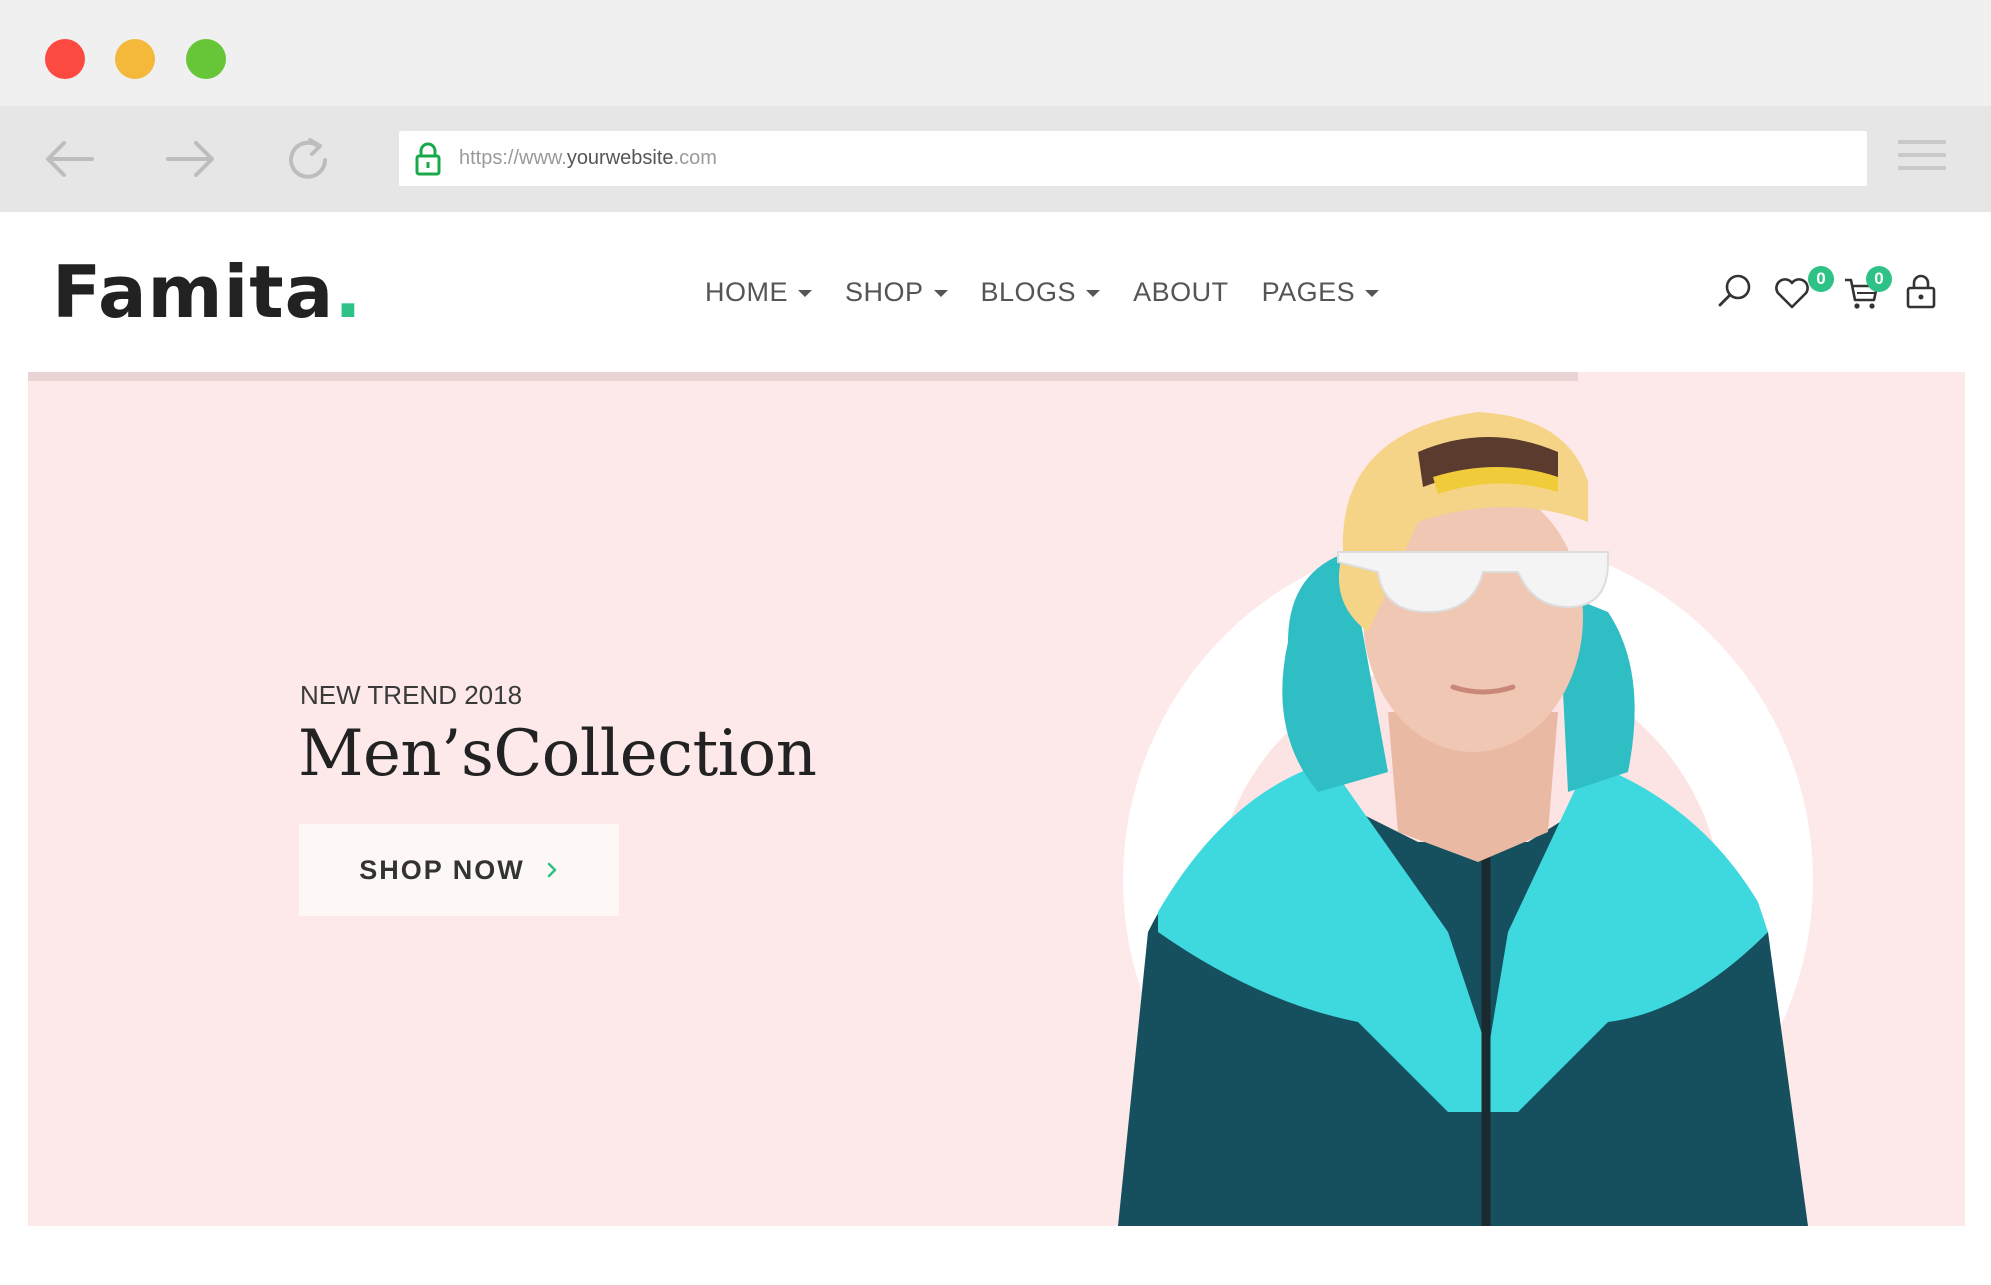 The width and height of the screenshot is (1991, 1285). Describe the element at coordinates (1921, 291) in the screenshot. I see `account-lock-icon` at that location.